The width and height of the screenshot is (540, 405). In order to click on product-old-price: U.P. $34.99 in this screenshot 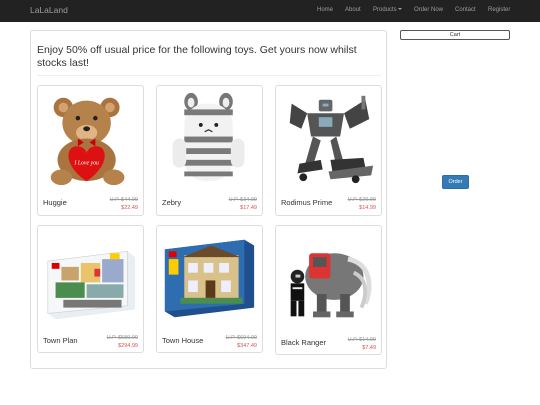, I will do `click(242, 200)`.